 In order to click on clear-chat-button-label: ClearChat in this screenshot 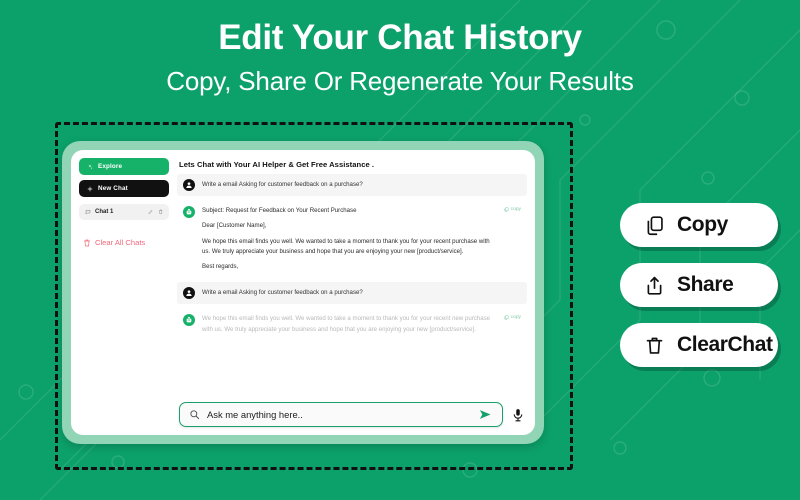, I will do `click(725, 344)`.